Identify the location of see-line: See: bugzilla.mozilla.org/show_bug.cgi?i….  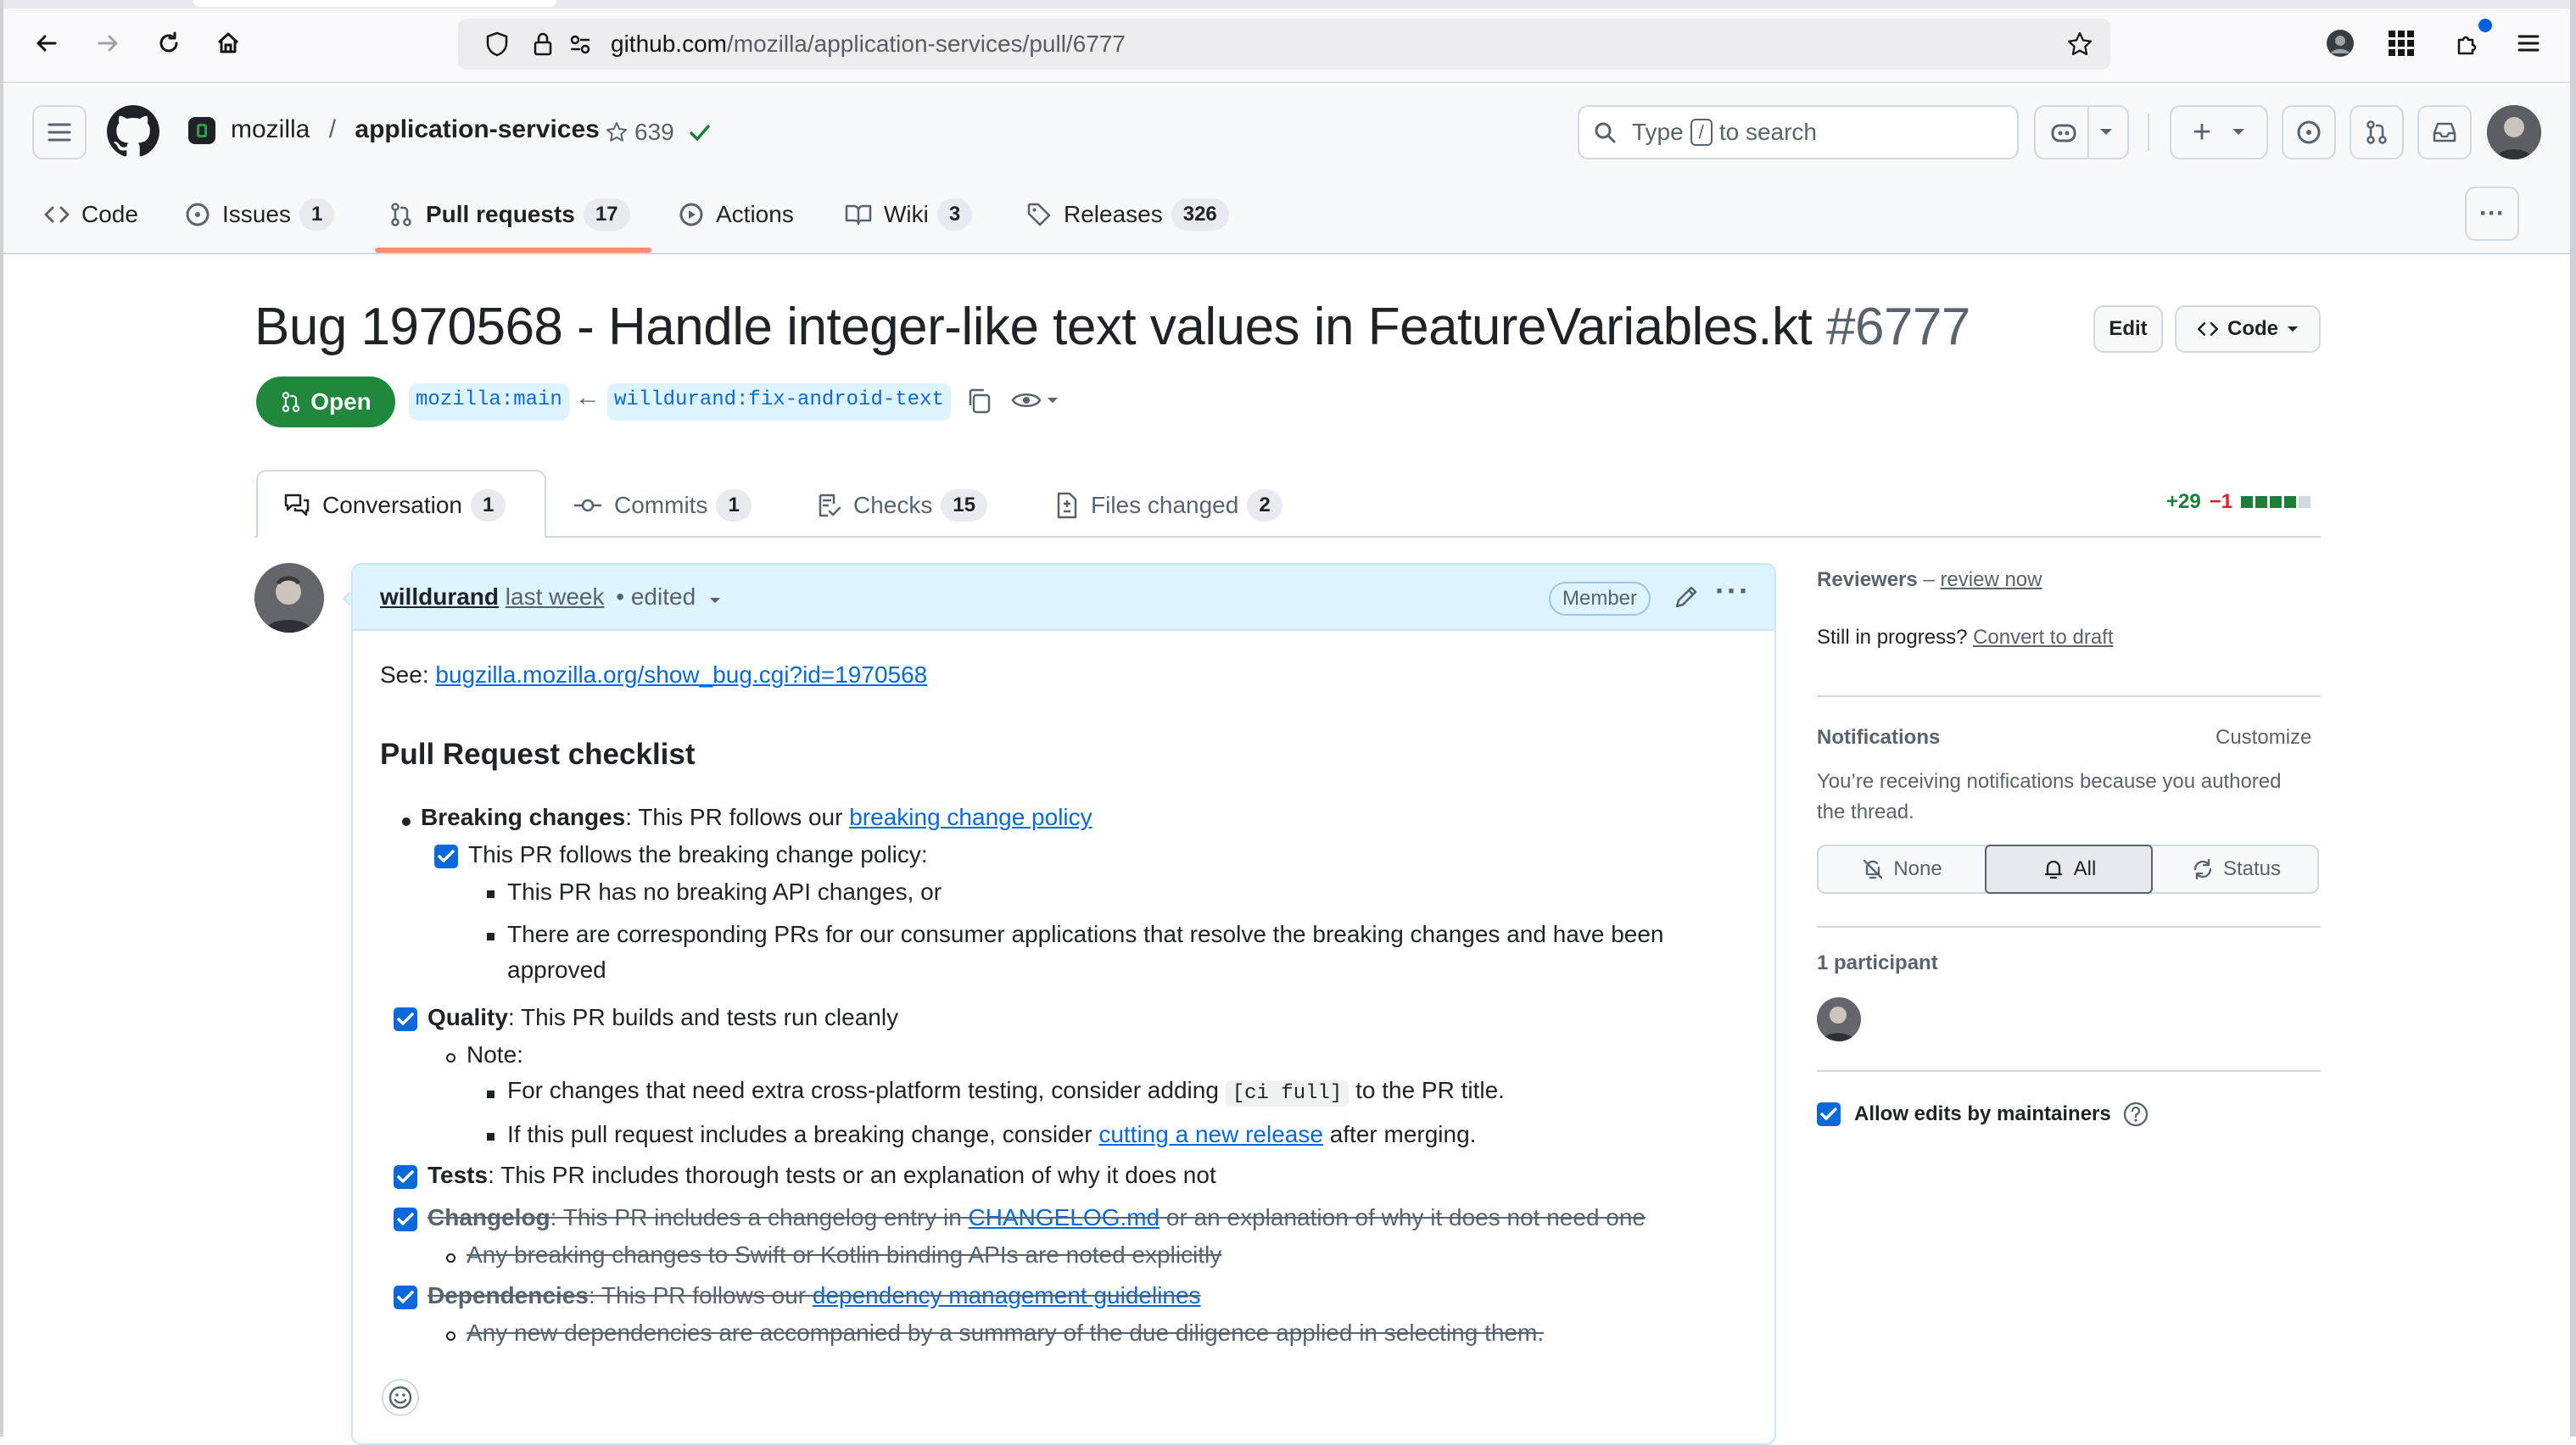
(653, 675).